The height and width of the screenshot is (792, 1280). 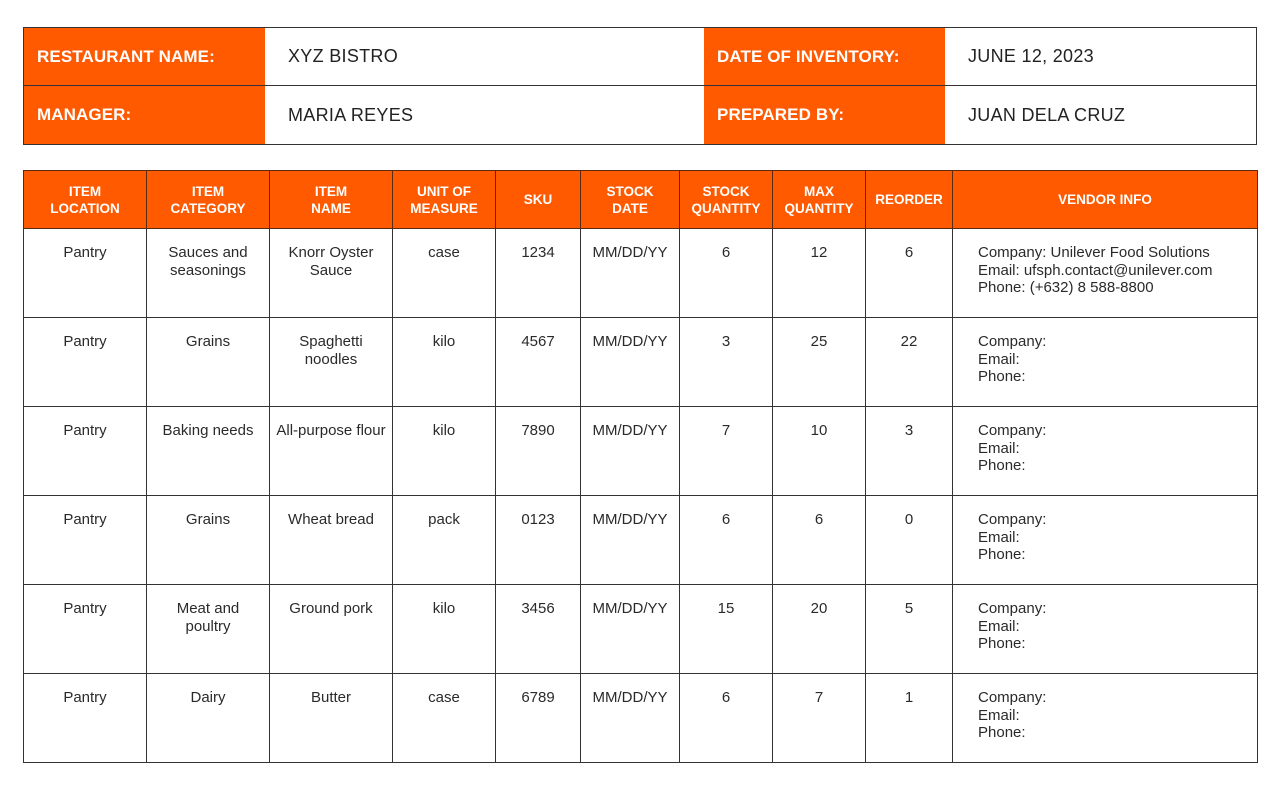 I want to click on column-header-reorder: REORDER, so click(x=909, y=199).